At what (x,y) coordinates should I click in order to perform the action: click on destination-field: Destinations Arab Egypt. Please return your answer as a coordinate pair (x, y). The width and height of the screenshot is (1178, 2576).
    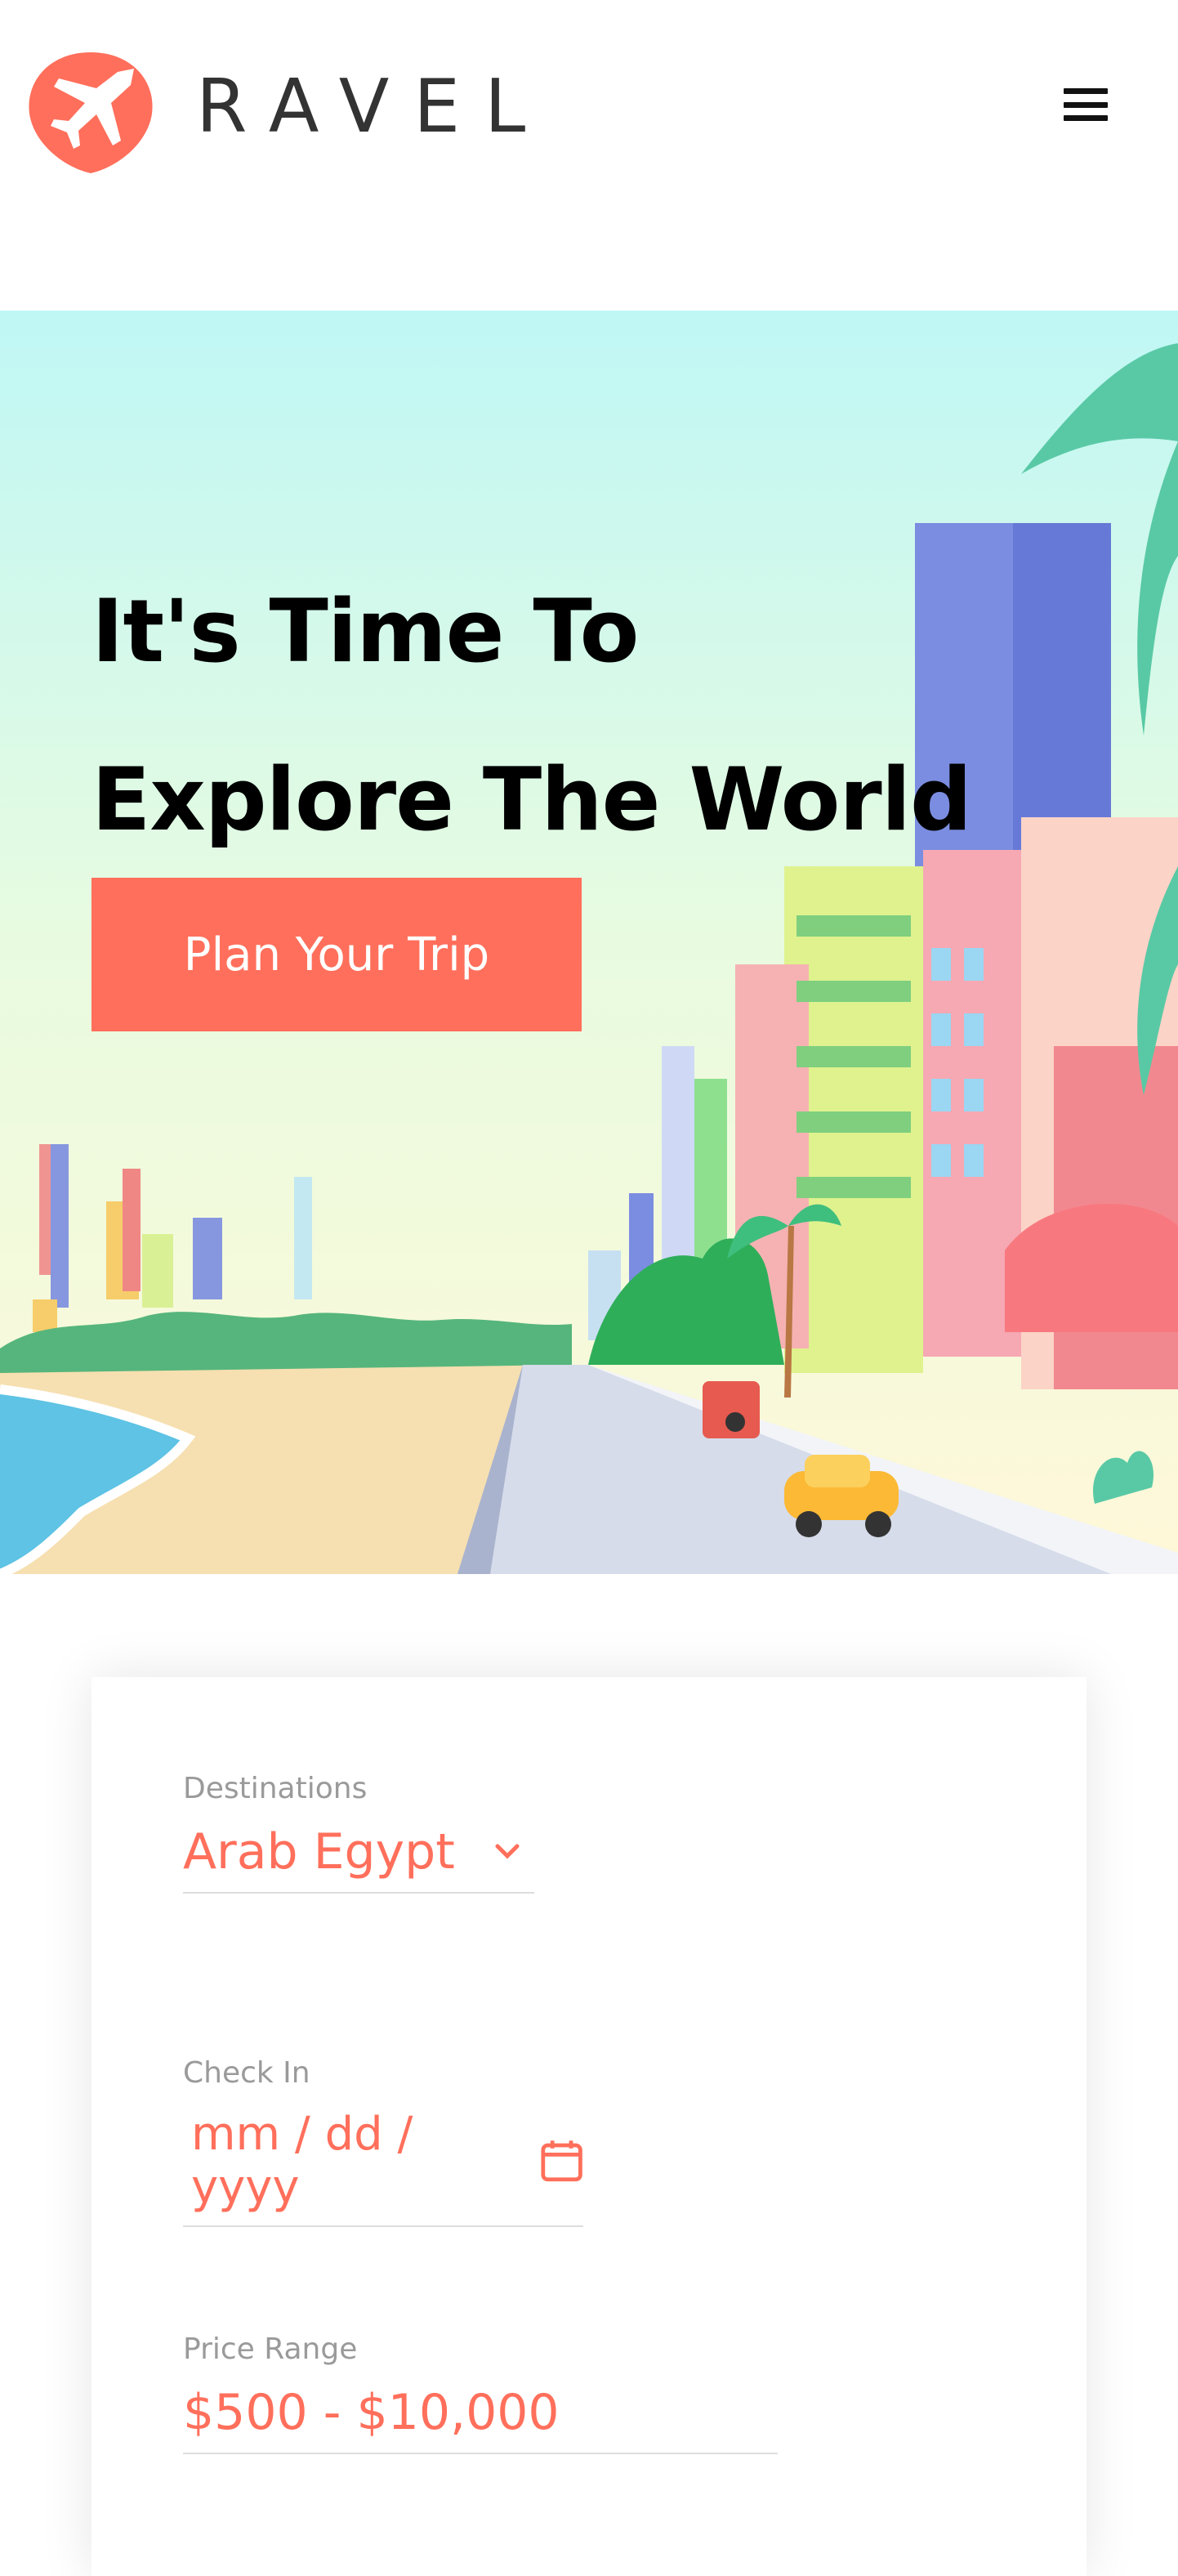
    Looking at the image, I should click on (358, 1833).